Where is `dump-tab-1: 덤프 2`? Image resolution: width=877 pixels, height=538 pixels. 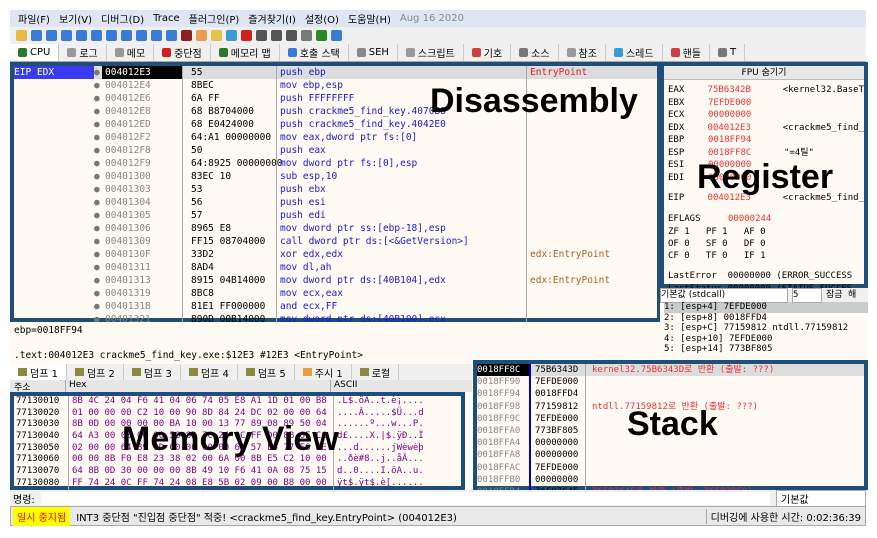
dump-tab-1: 덤프 2 is located at coordinates (95, 372).